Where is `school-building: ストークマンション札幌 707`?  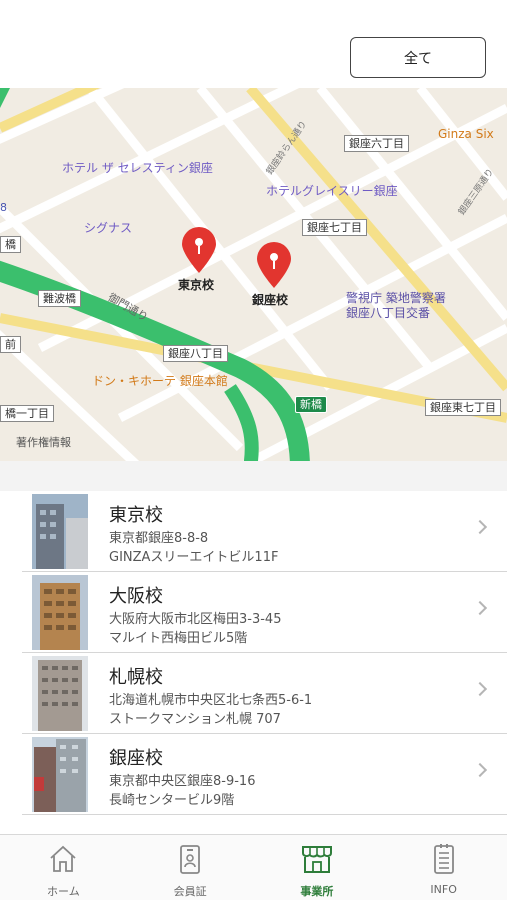
school-building: ストークマンション札幌 707 is located at coordinates (195, 719).